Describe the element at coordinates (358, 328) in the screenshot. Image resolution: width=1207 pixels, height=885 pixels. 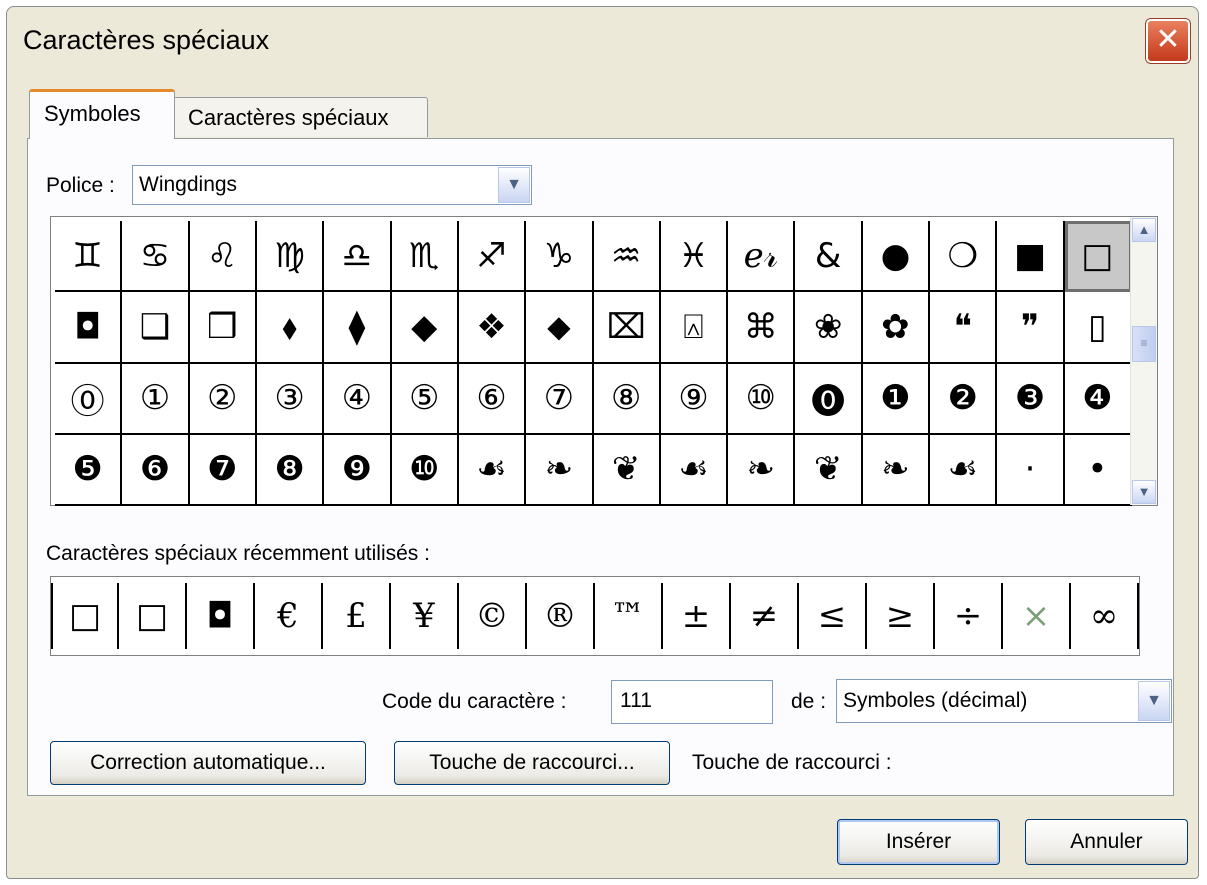
I see `symbol-cell: ⧫` at that location.